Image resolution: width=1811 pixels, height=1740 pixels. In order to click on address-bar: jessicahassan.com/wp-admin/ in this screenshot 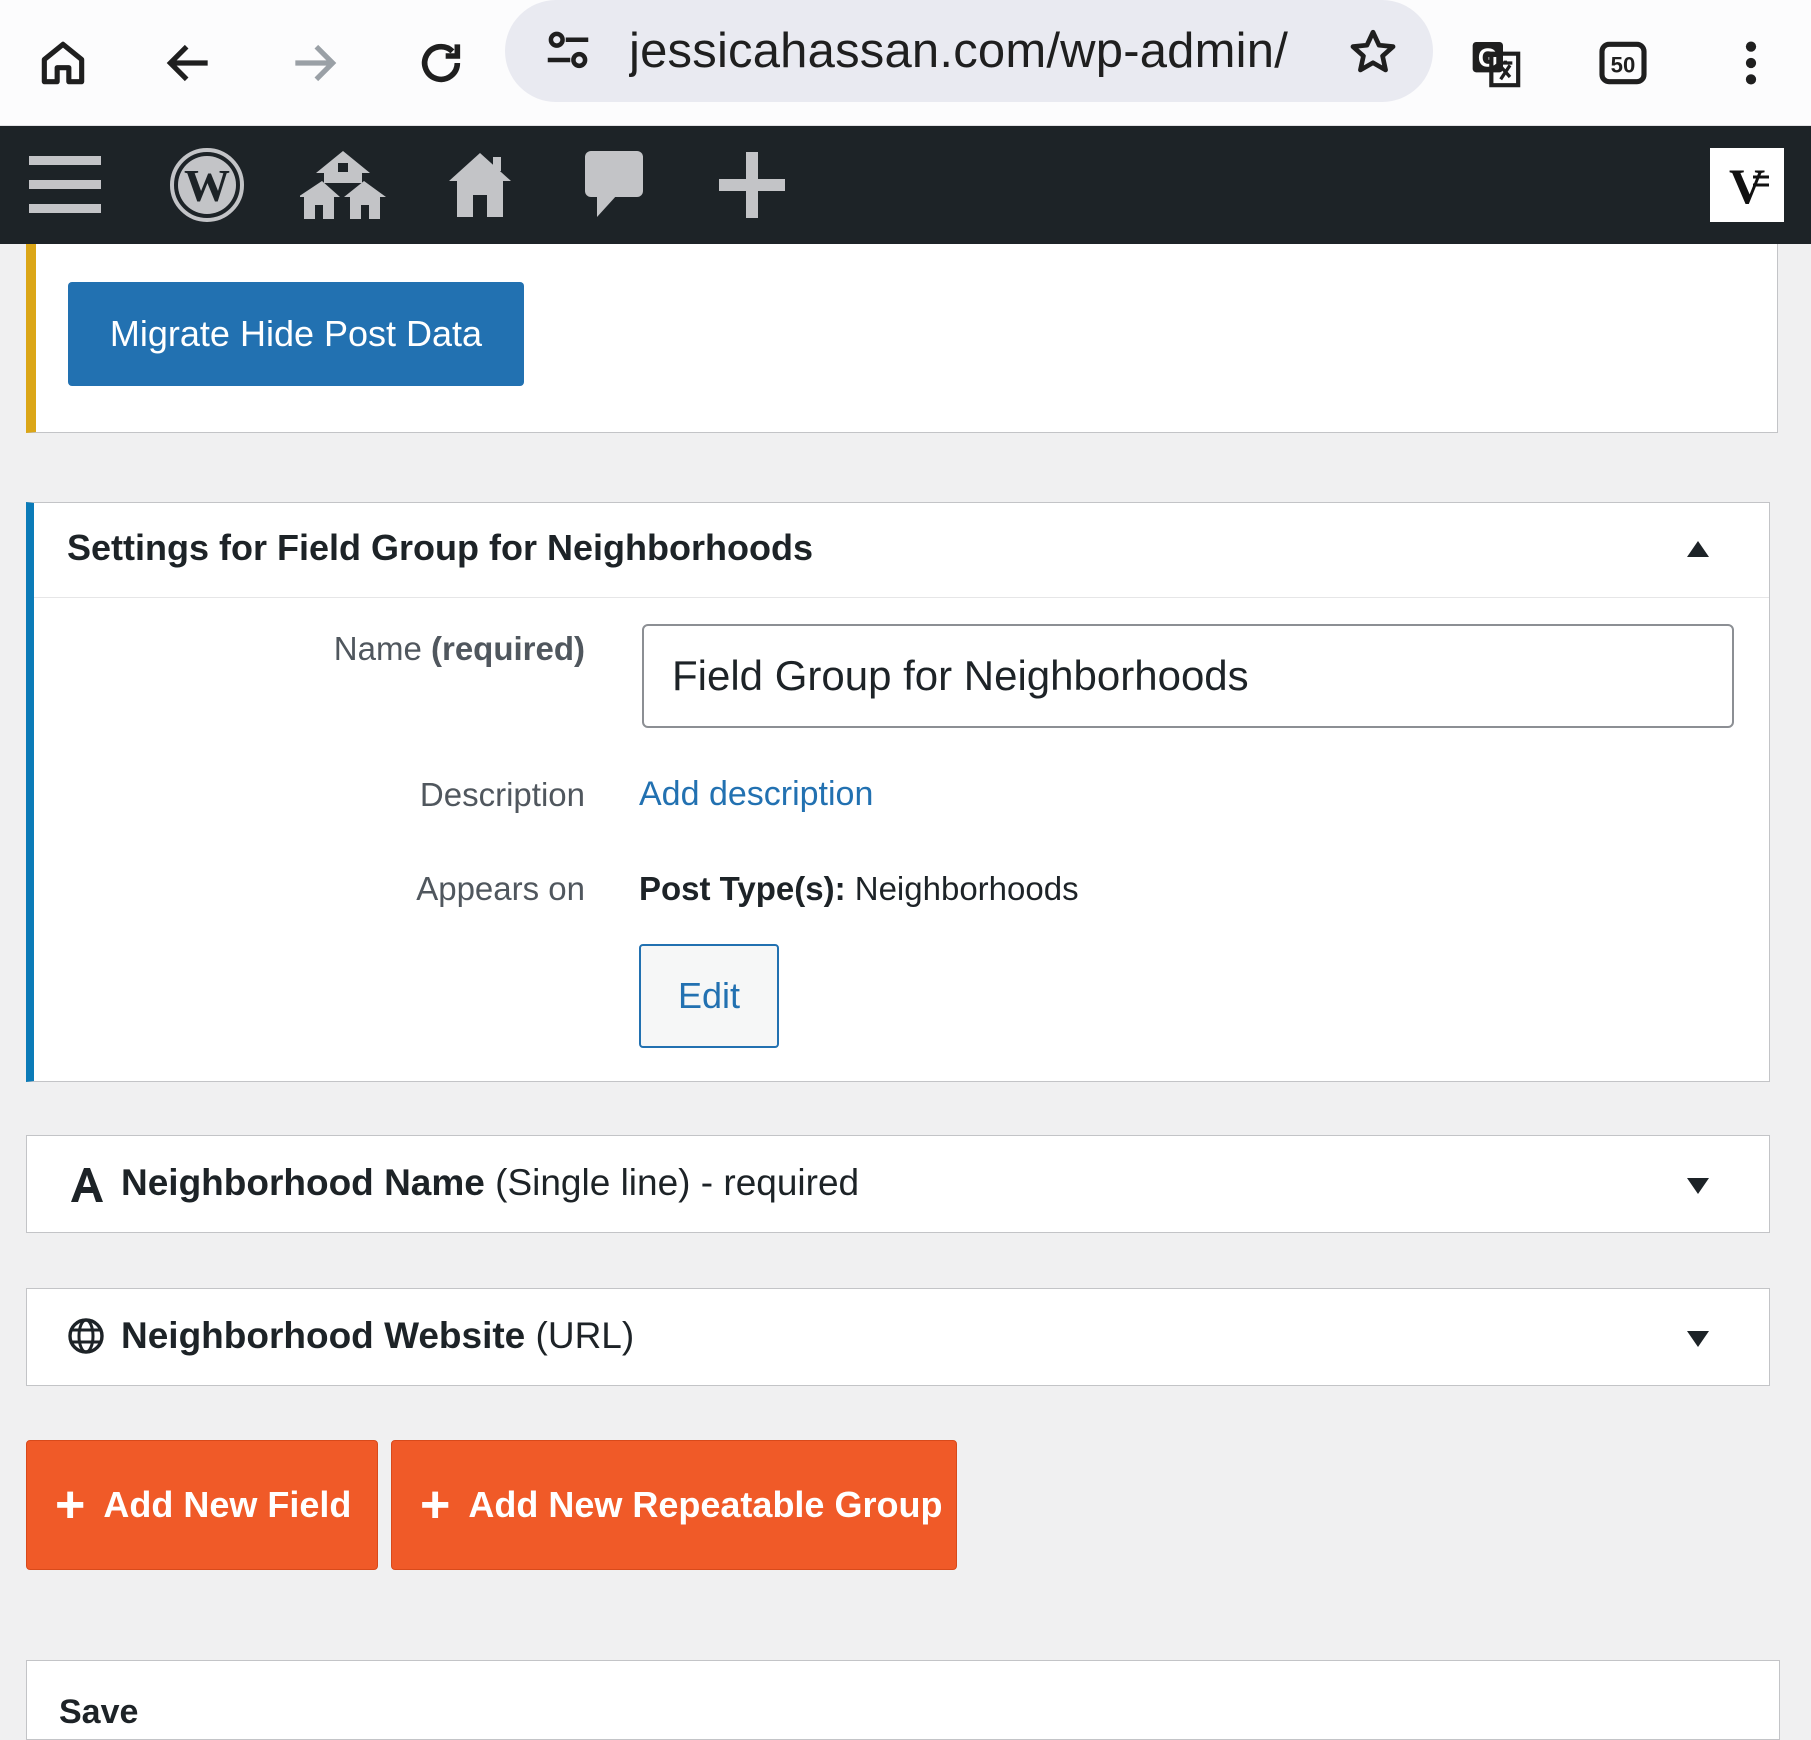, I will do `click(969, 51)`.